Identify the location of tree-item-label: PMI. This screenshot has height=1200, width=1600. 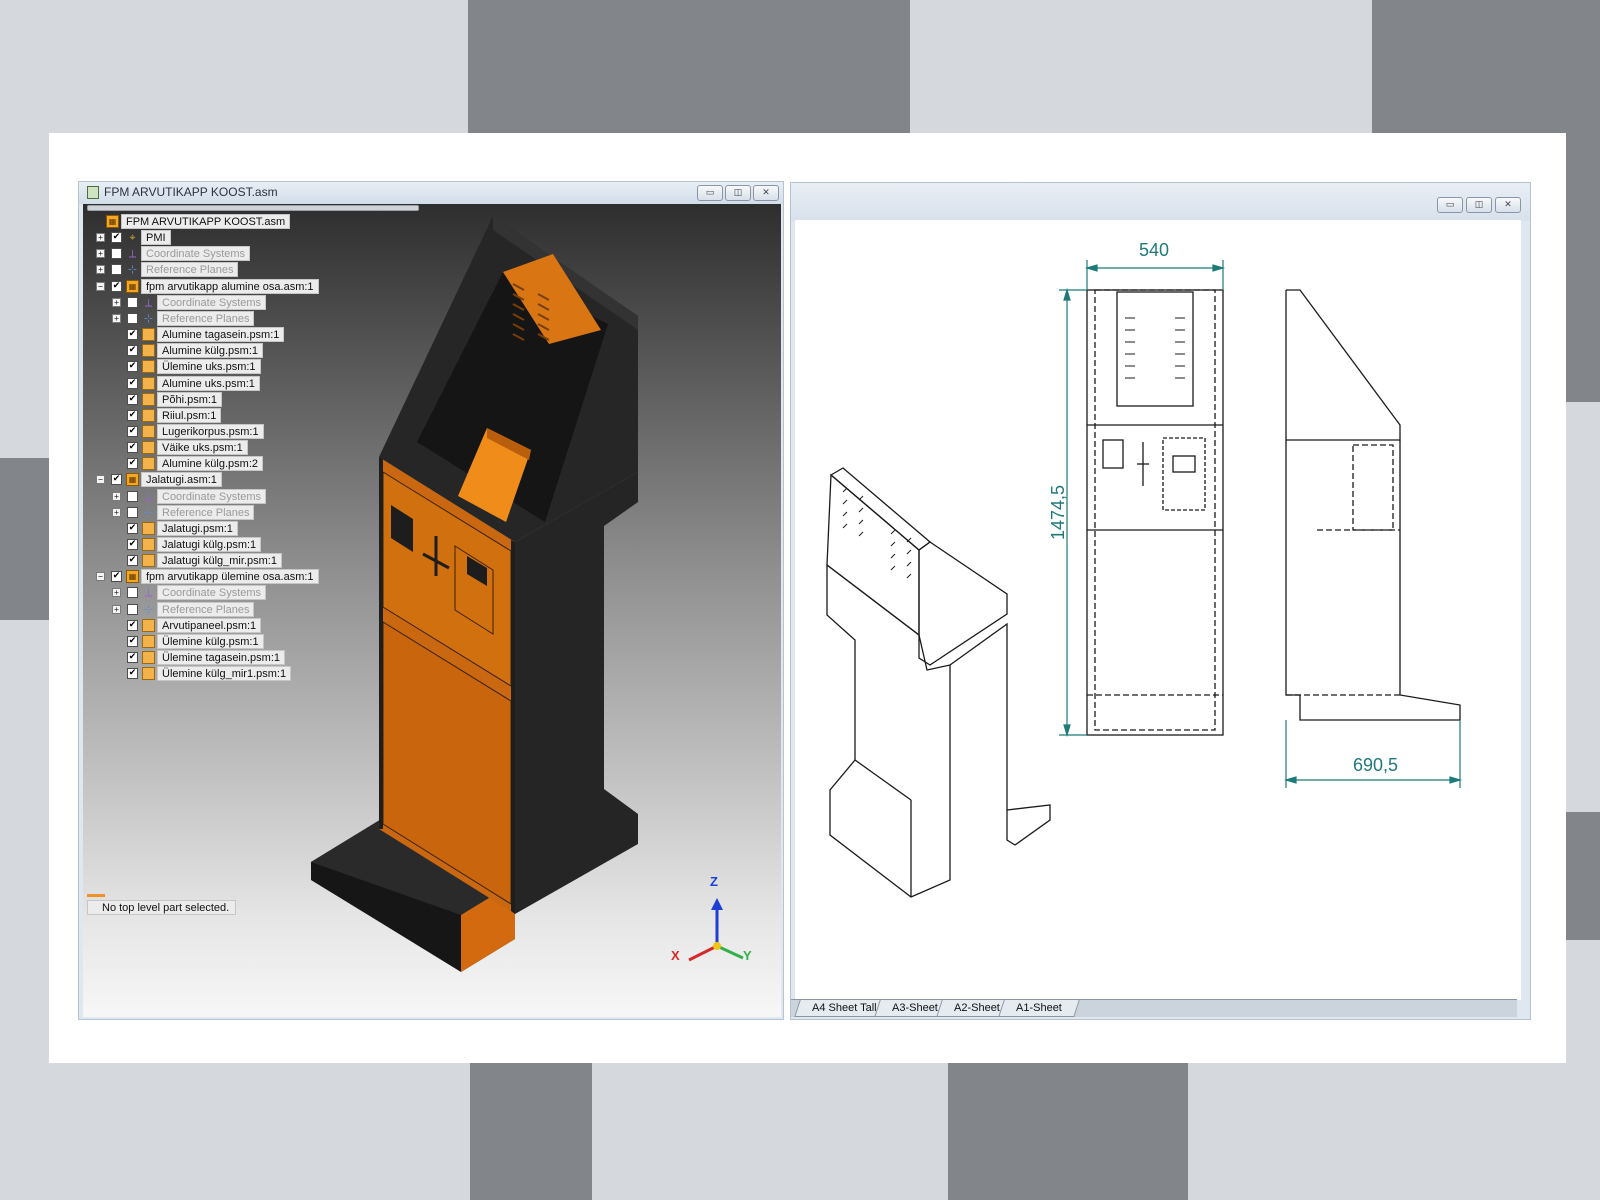
(156, 238).